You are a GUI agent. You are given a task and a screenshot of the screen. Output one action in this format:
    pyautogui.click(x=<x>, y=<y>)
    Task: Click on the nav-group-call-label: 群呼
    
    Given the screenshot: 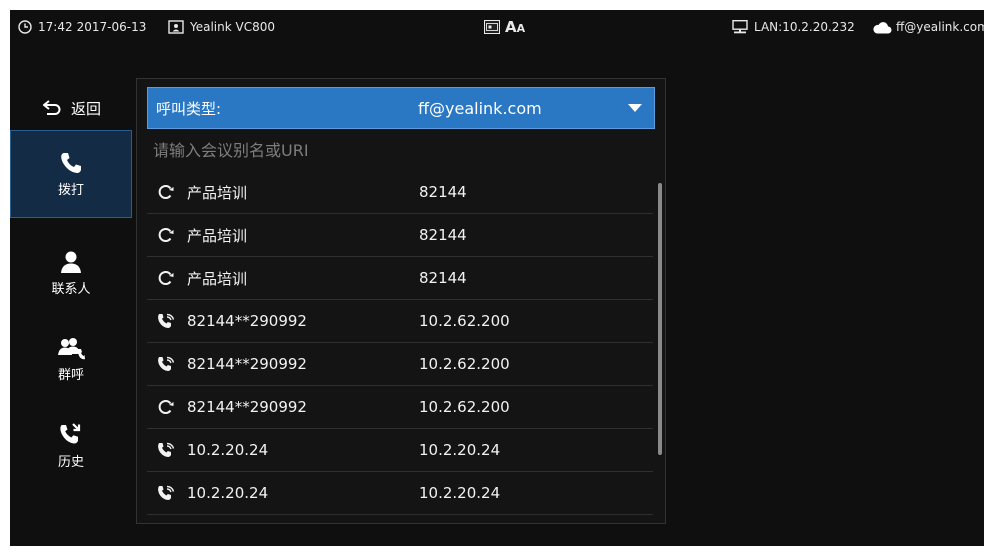 What is the action you would take?
    pyautogui.click(x=70, y=375)
    